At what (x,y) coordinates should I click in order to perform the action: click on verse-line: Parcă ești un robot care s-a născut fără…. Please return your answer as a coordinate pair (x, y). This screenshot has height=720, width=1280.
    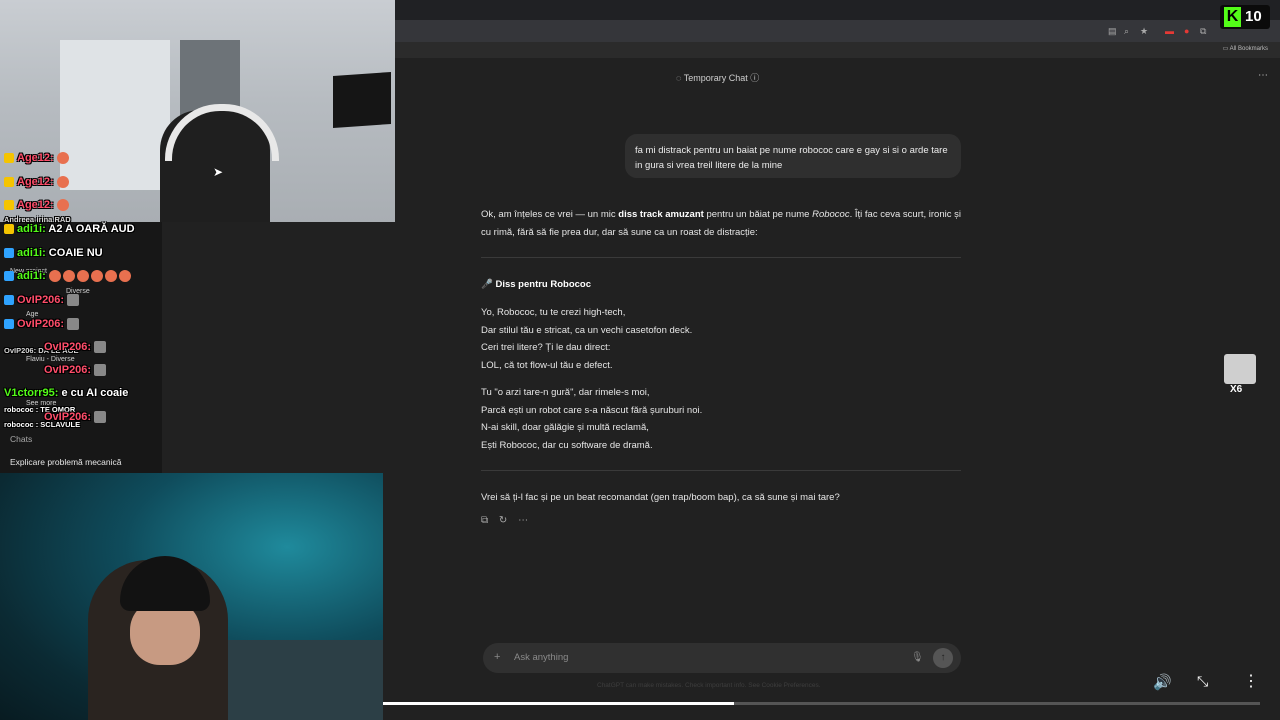
    Looking at the image, I should click on (592, 410).